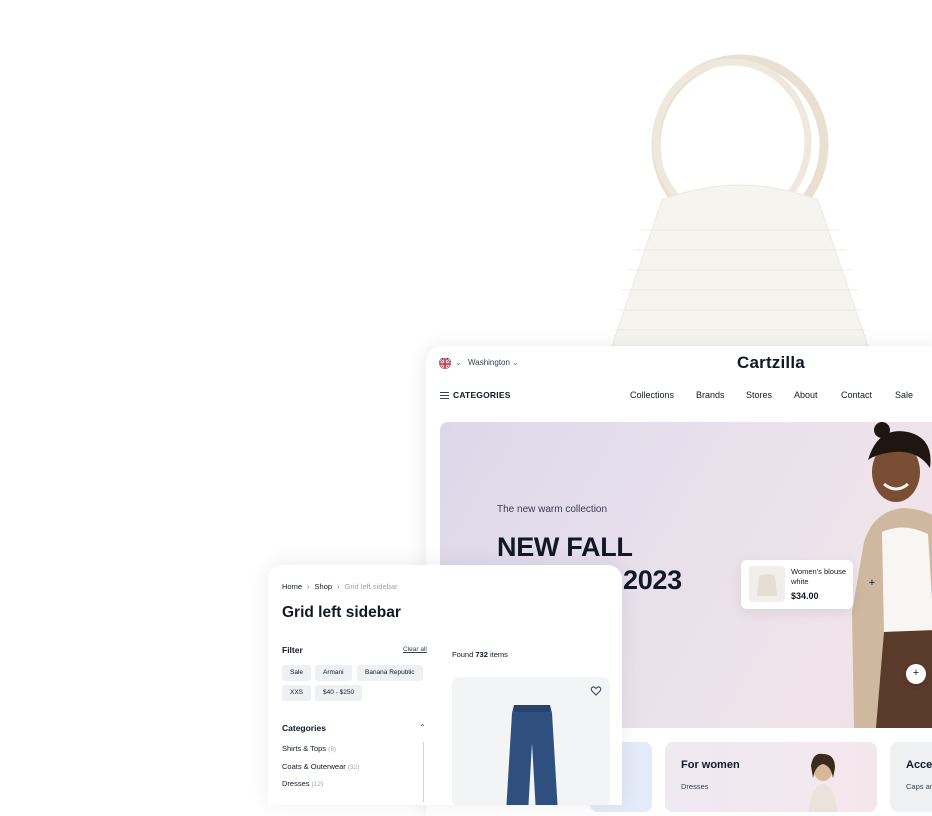 The height and width of the screenshot is (816, 932). Describe the element at coordinates (317, 784) in the screenshot. I see `category-count: (12)` at that location.